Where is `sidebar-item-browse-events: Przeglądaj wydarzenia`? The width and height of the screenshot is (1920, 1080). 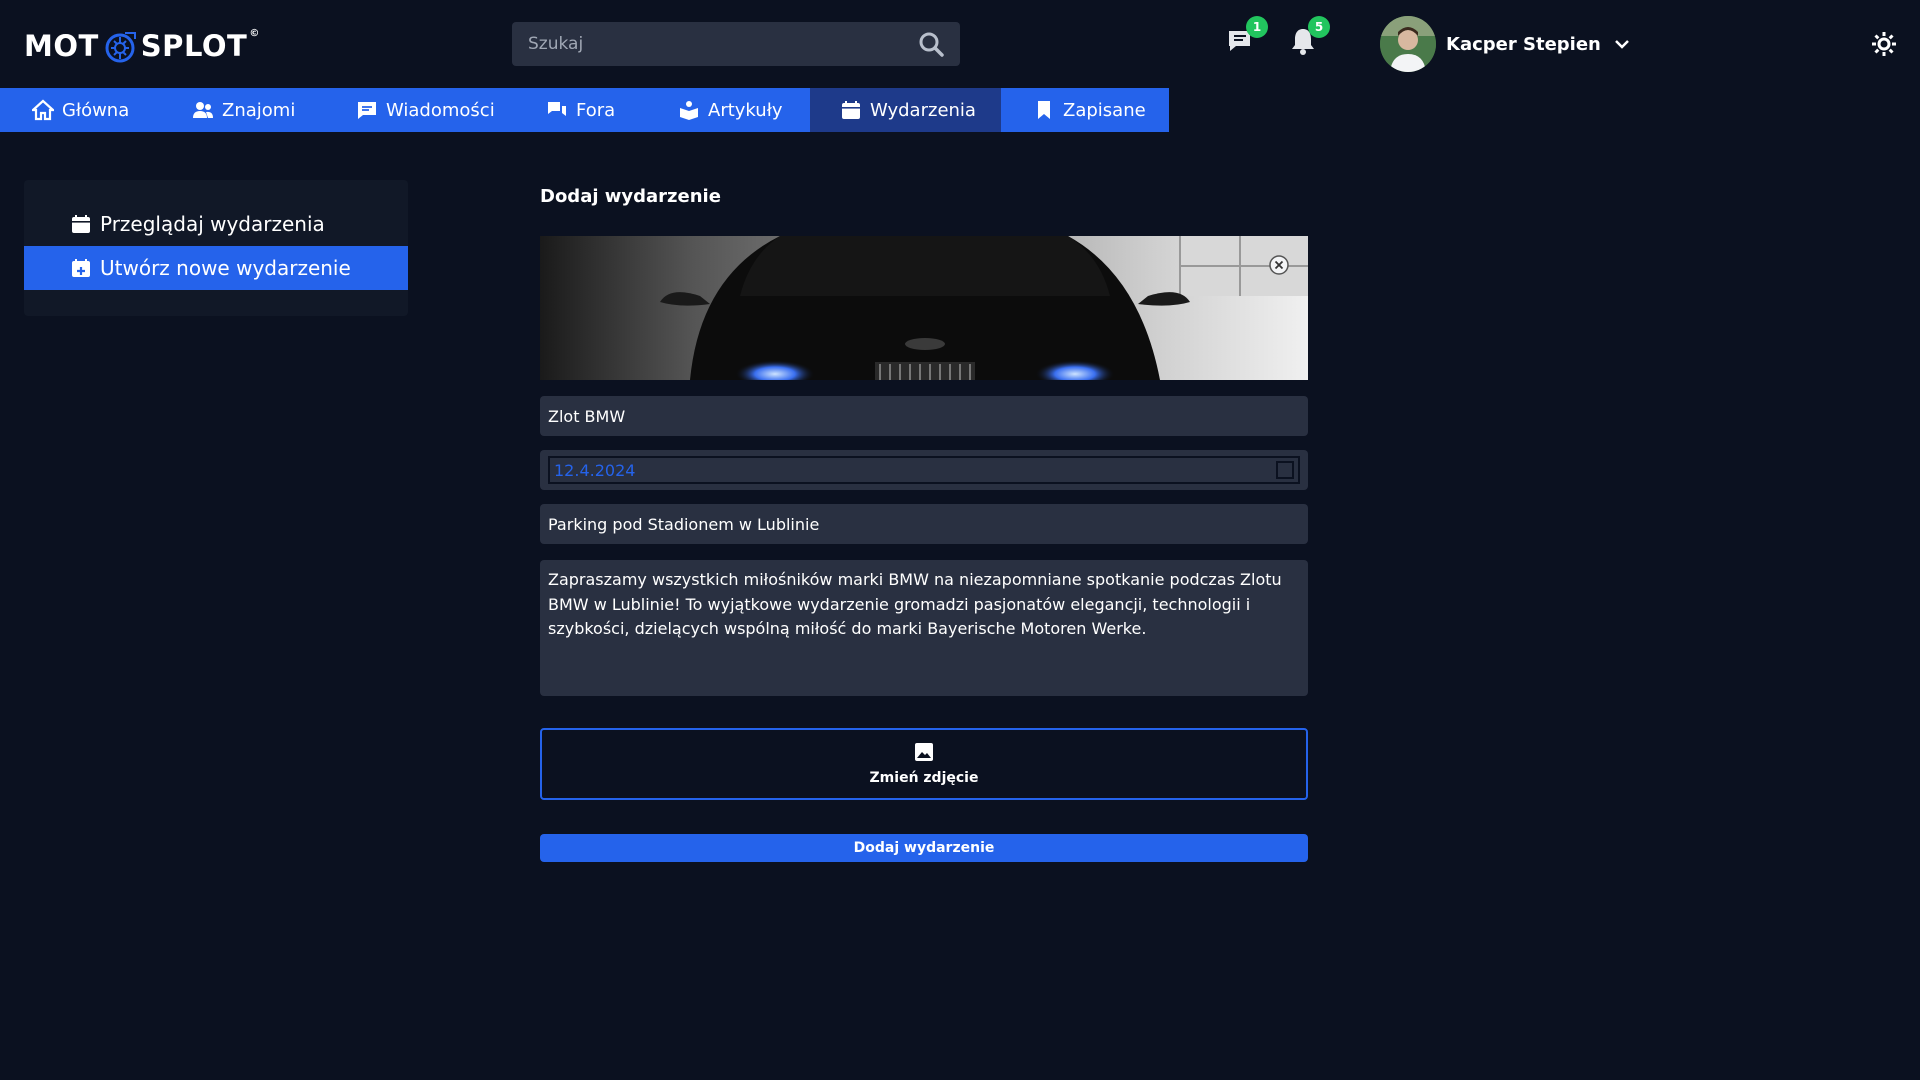
sidebar-item-browse-events: Przeglądaj wydarzenia is located at coordinates (216, 224).